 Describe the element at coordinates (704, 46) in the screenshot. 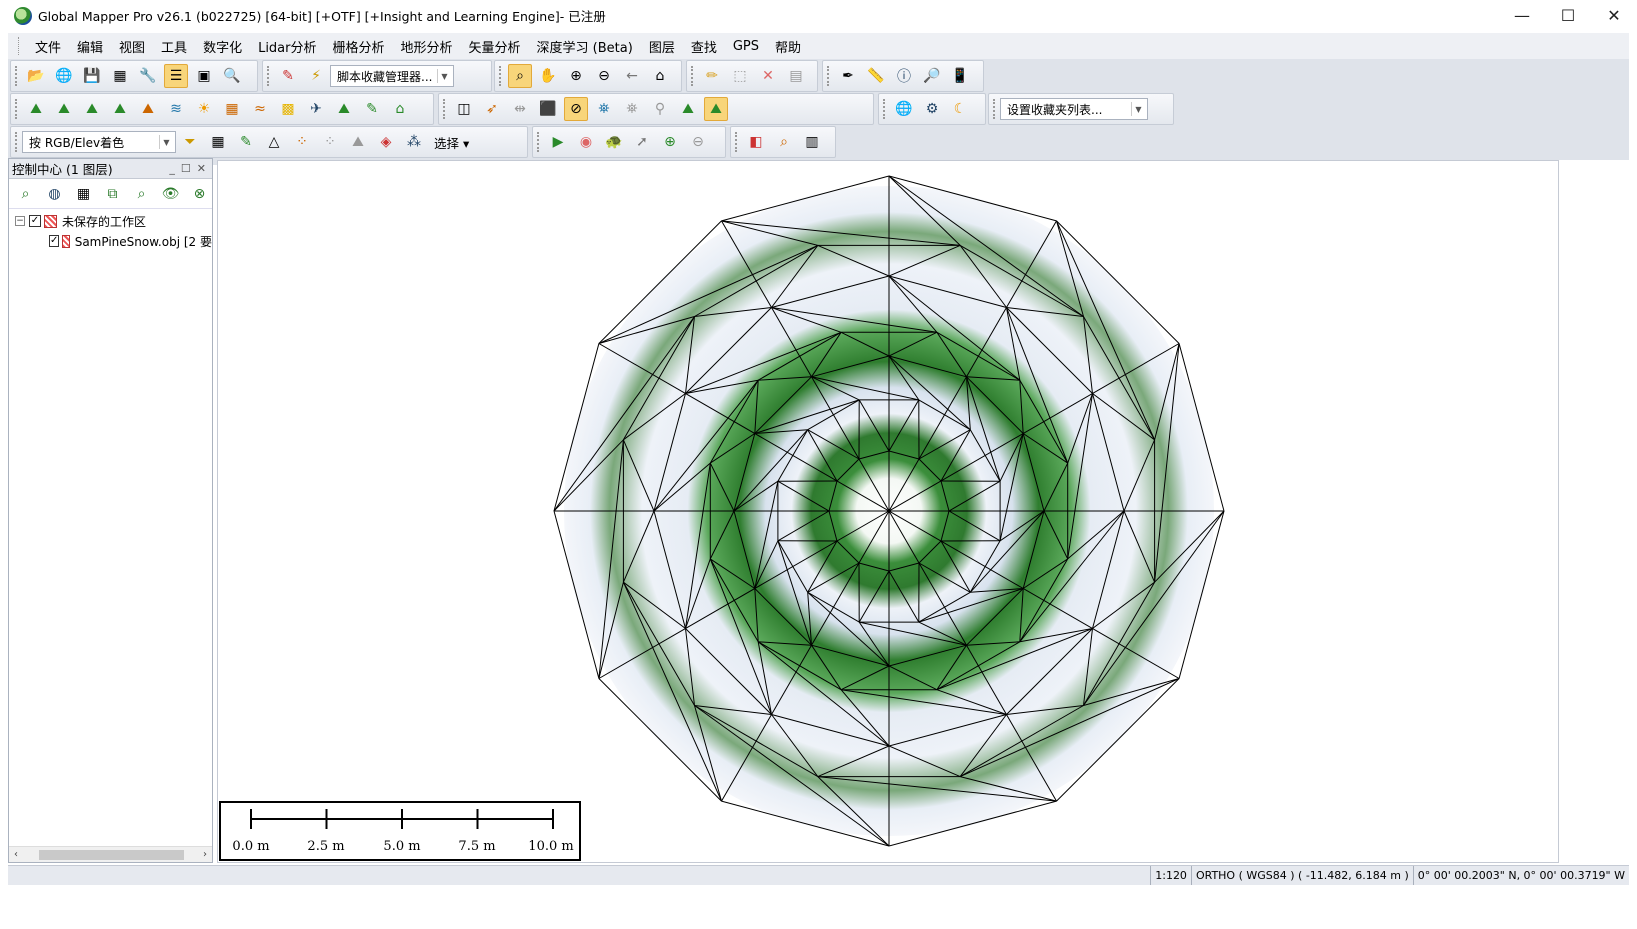

I see `menu-search: 查找` at that location.